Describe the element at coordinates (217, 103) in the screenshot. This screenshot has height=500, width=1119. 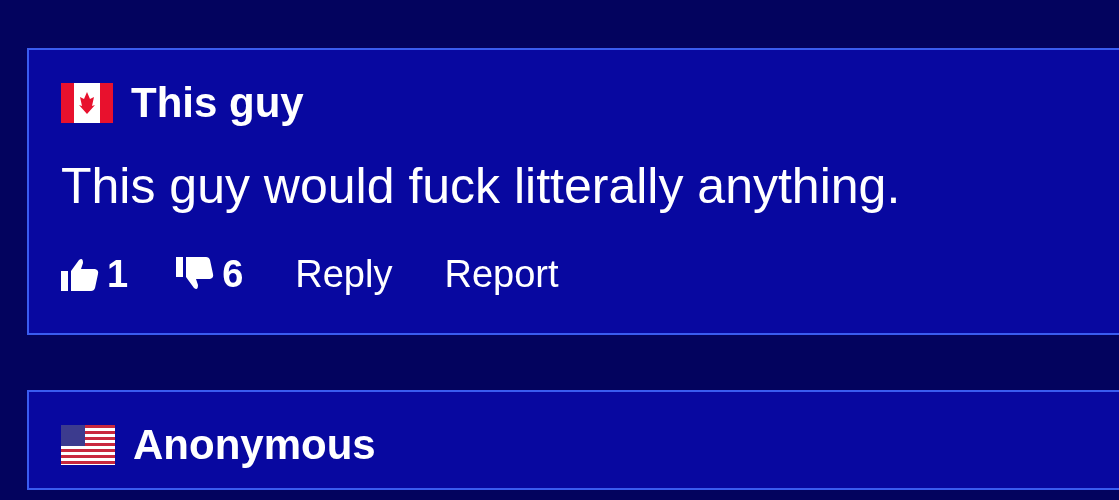
I see `comment-author: This guy` at that location.